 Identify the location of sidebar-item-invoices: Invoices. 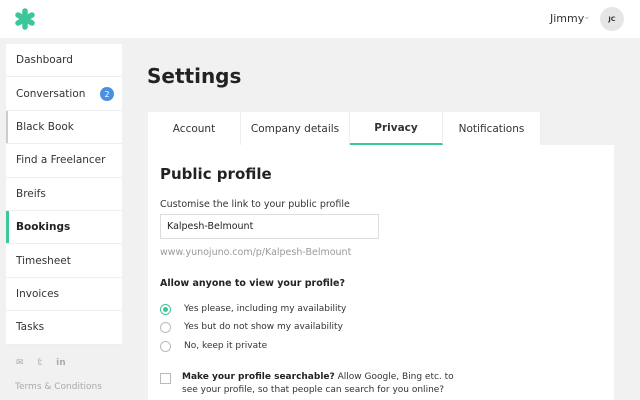
(64, 294).